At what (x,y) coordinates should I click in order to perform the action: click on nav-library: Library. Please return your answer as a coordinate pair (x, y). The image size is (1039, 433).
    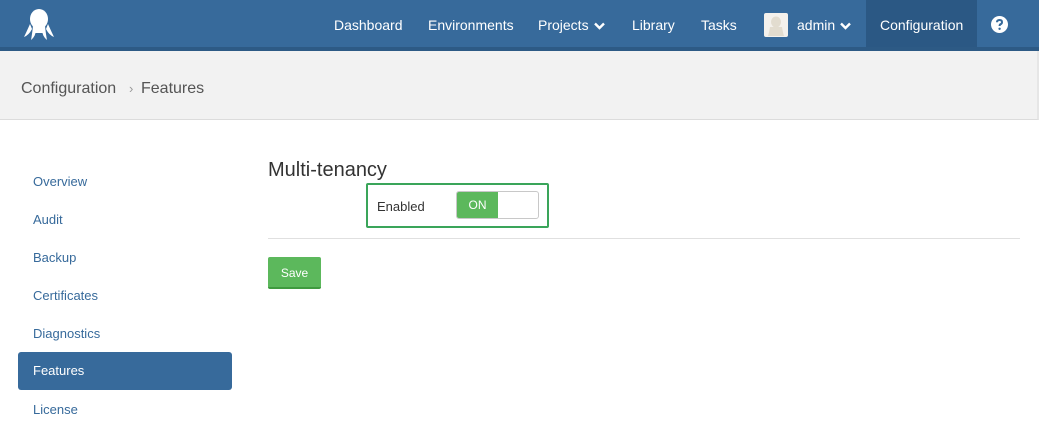
    Looking at the image, I should click on (653, 23).